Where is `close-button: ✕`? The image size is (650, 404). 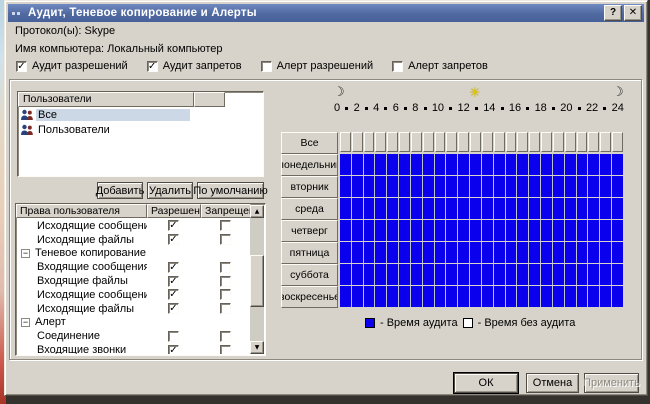
close-button: ✕ is located at coordinates (633, 13).